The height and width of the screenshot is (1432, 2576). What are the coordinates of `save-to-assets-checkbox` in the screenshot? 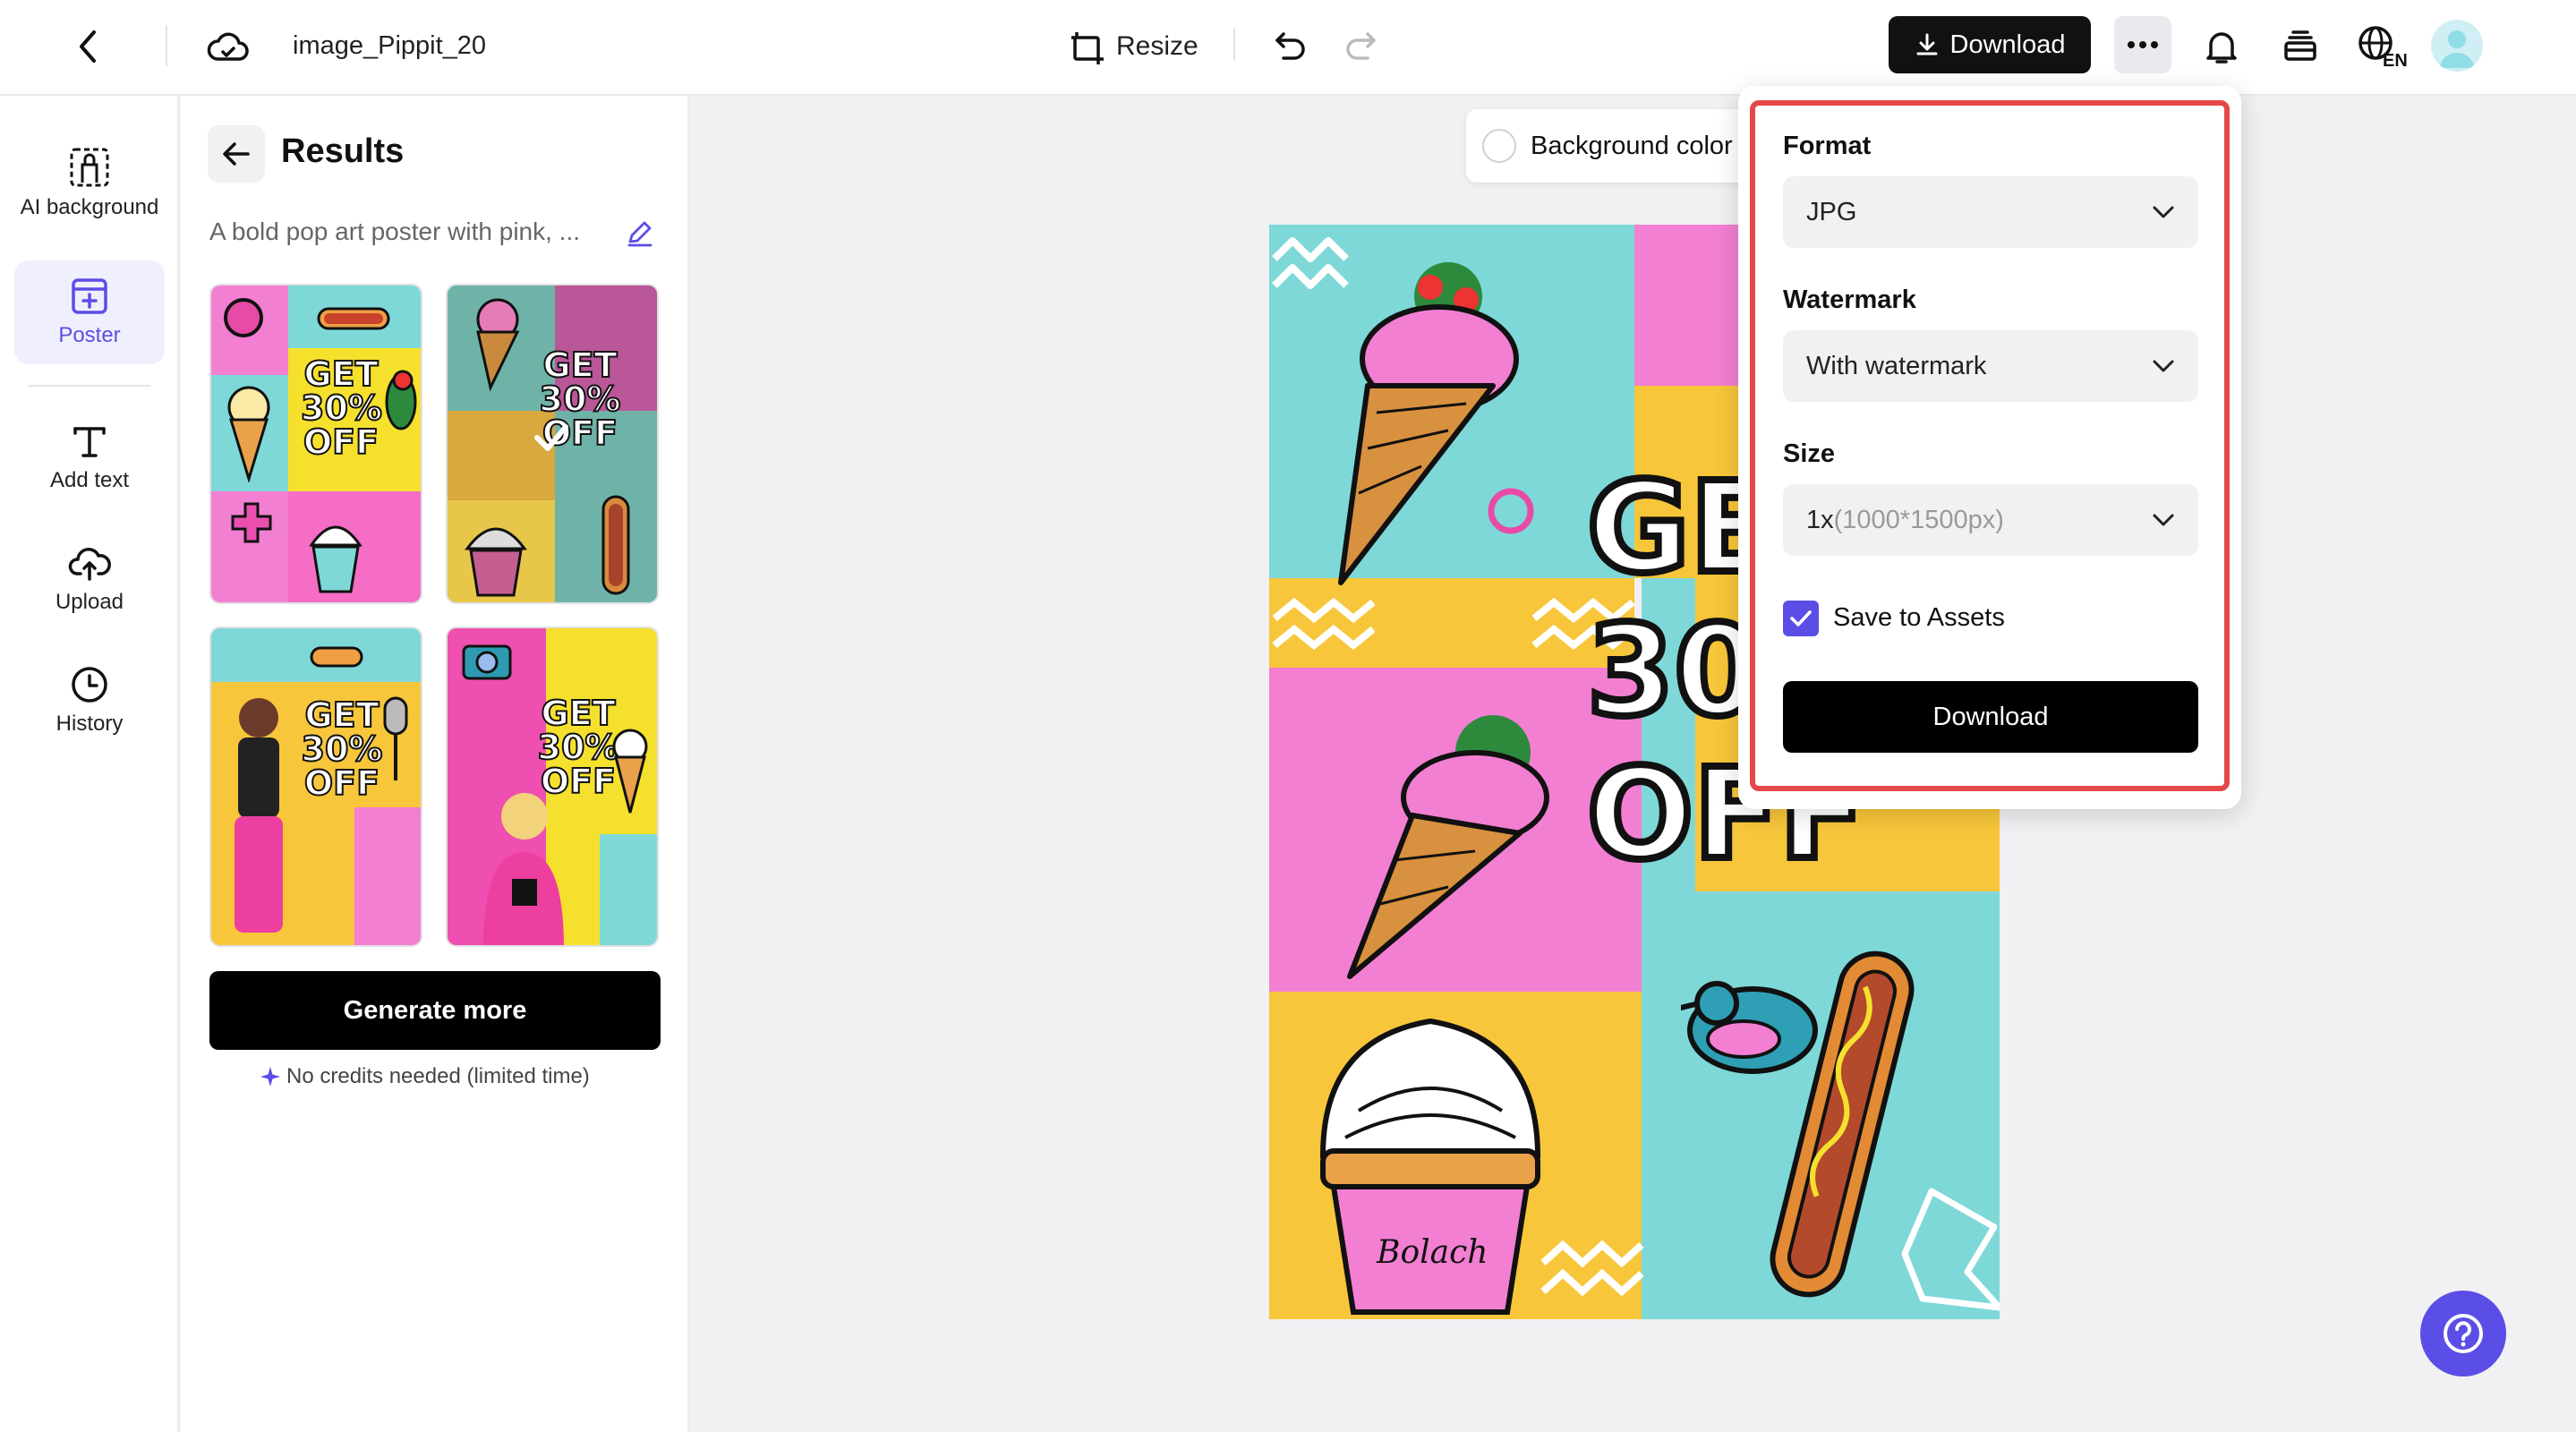 It's located at (1801, 618).